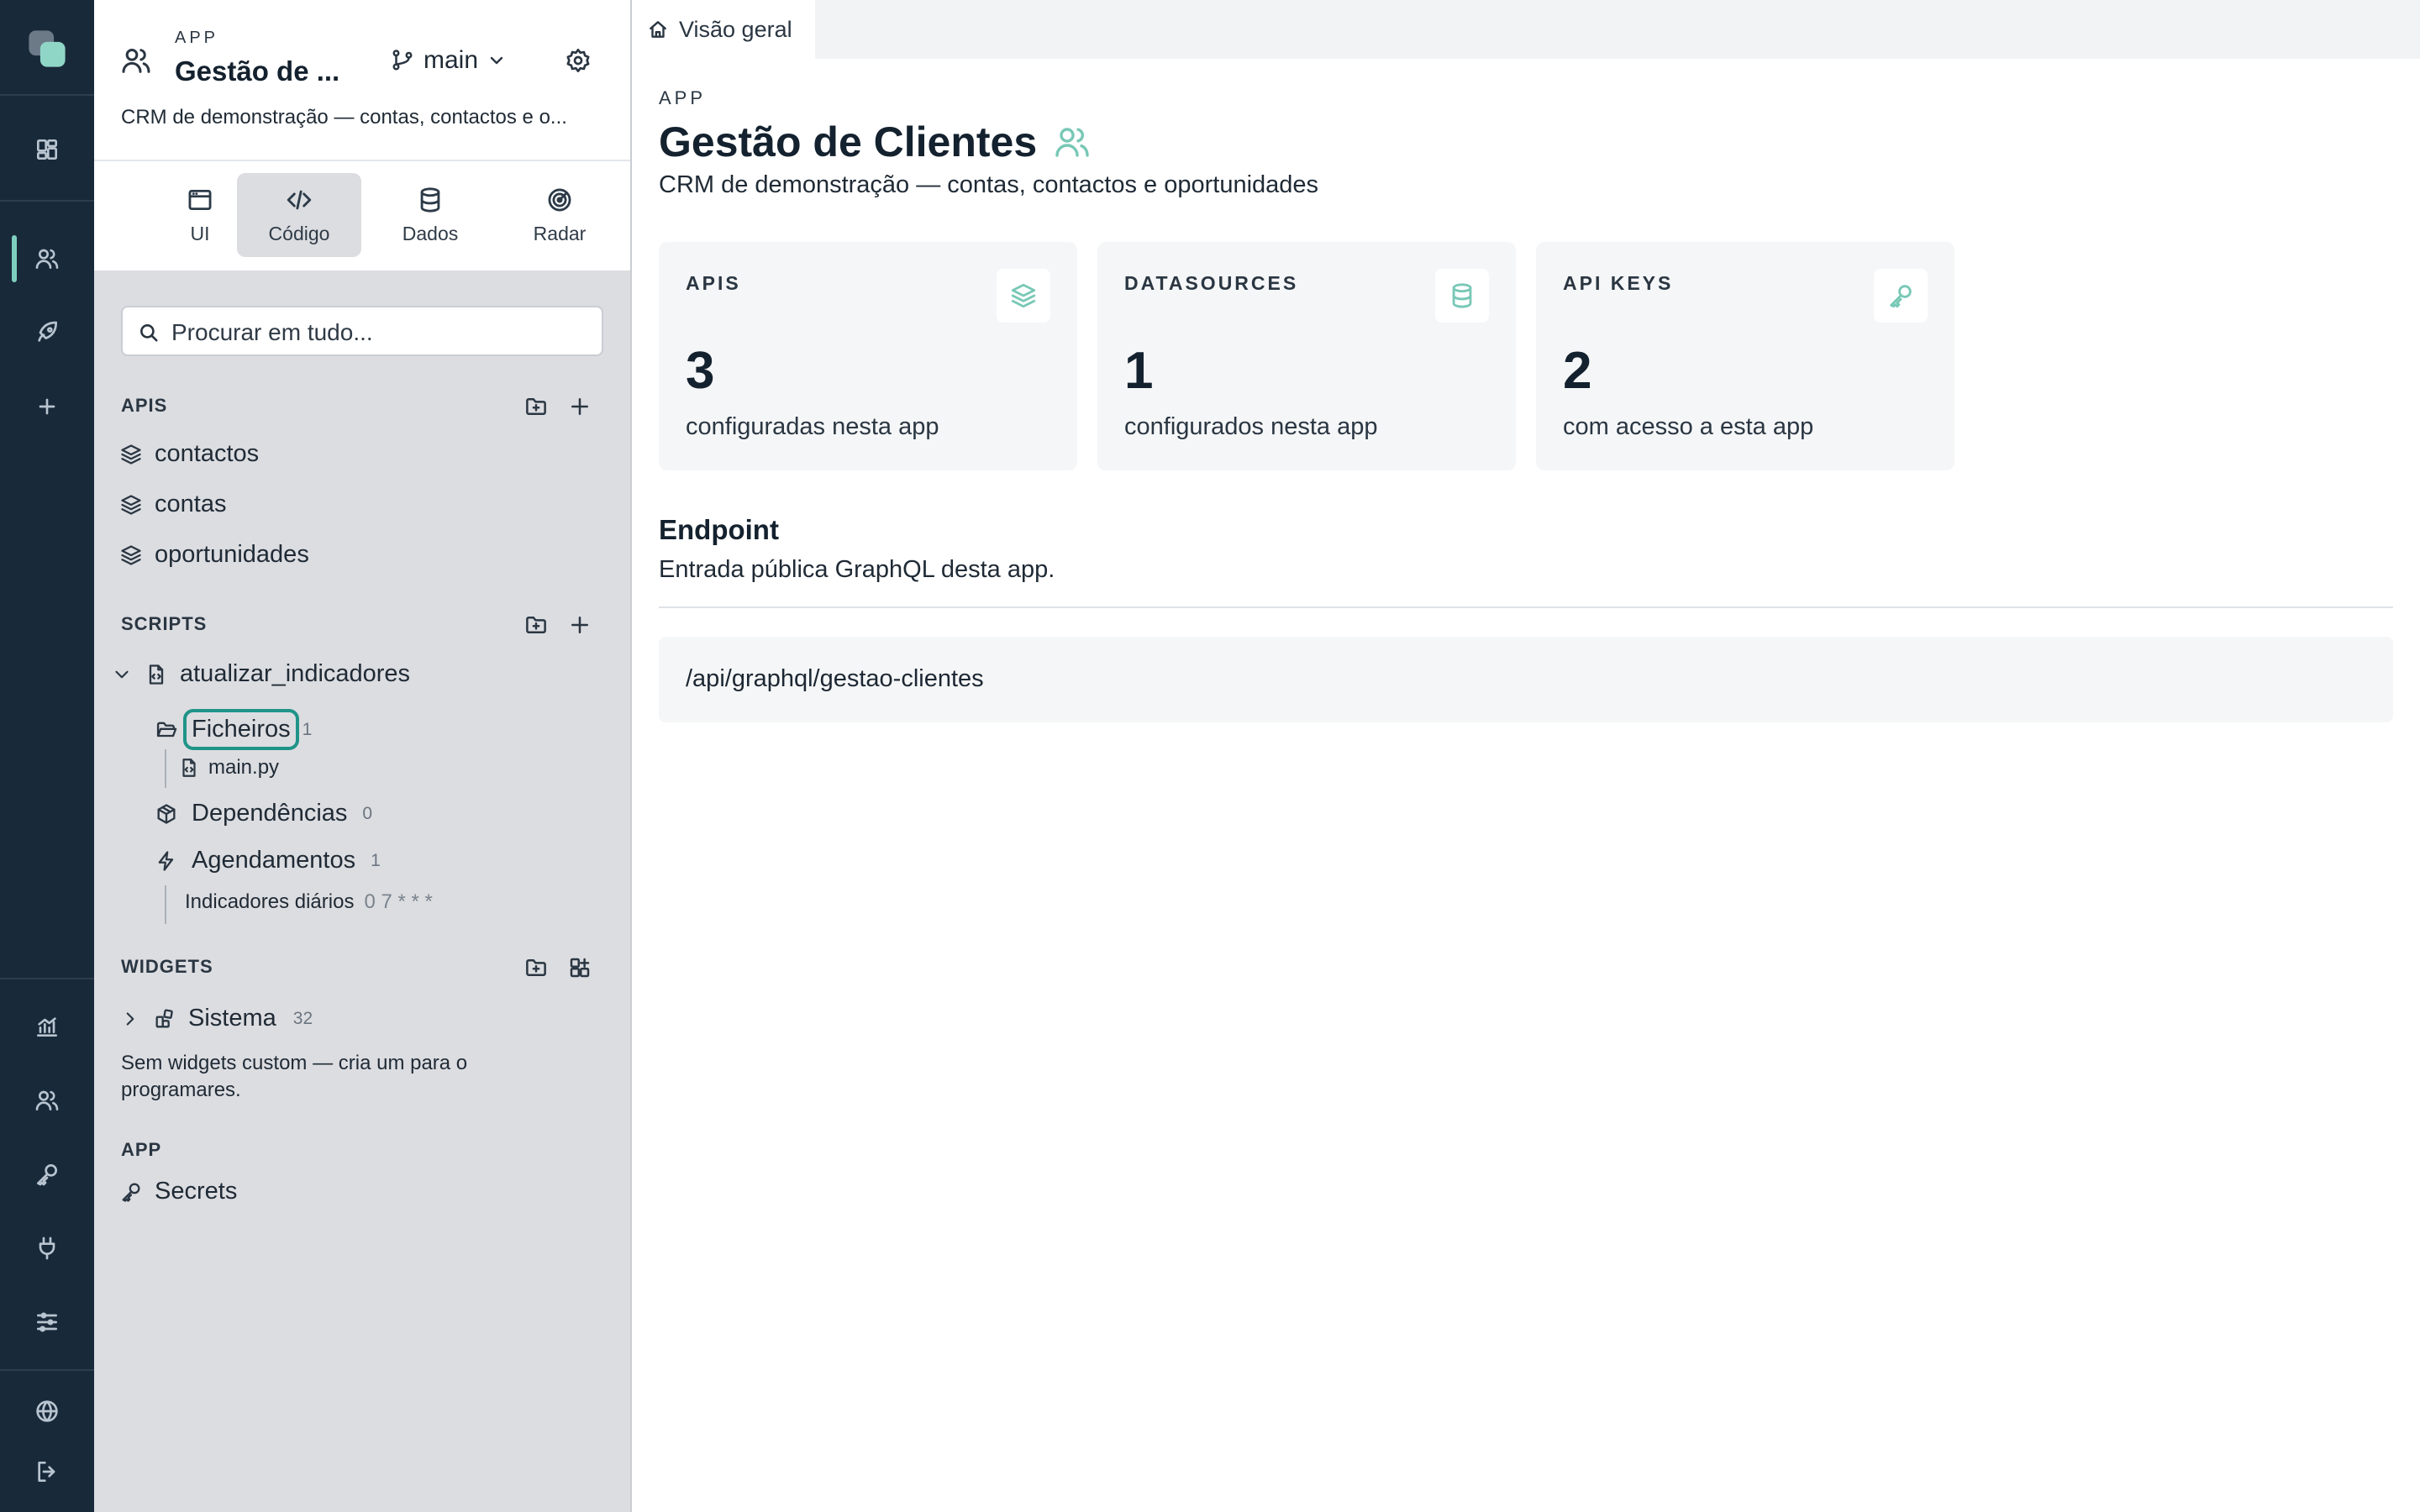  What do you see at coordinates (367, 813) in the screenshot?
I see `dependencies-count: 0` at bounding box center [367, 813].